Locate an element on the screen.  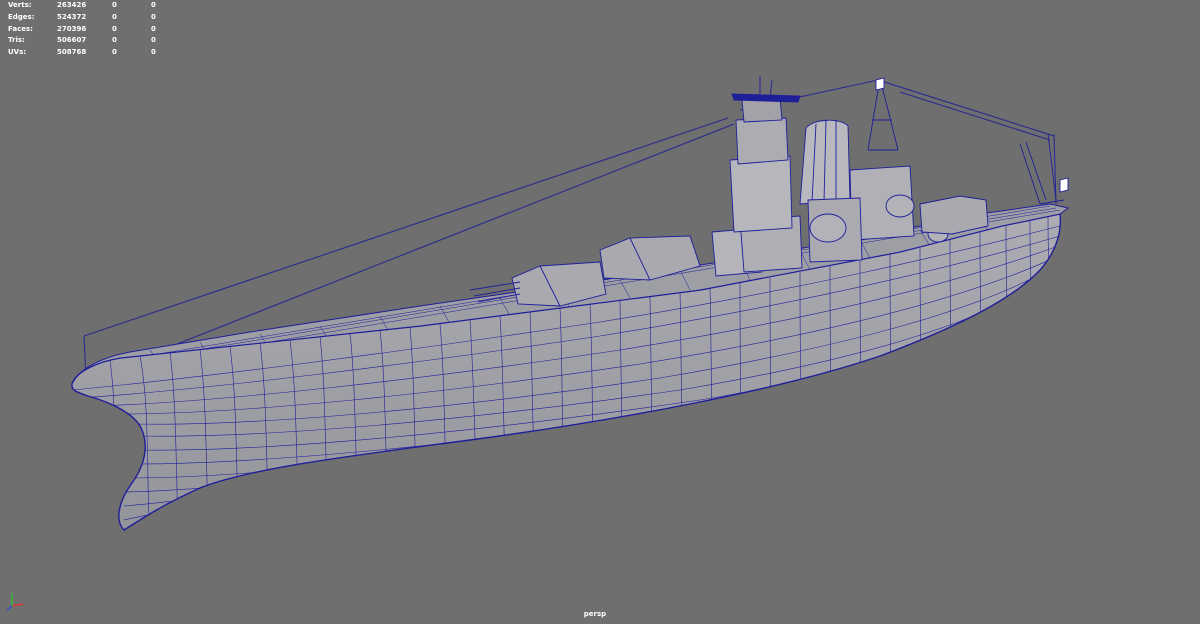
camera-name-label: persp is located at coordinates (595, 614).